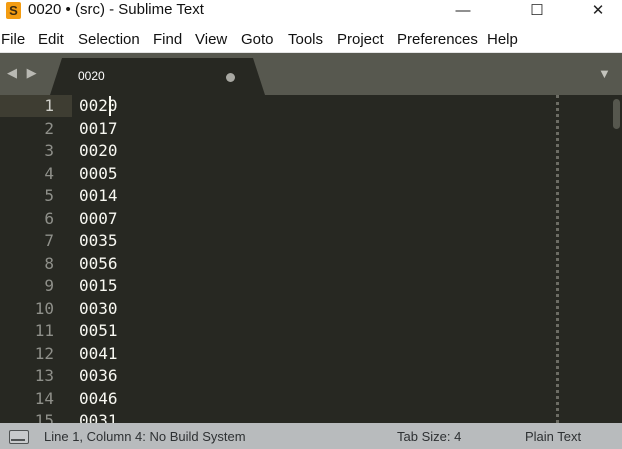  Describe the element at coordinates (211, 40) in the screenshot. I see `menu-view: View` at that location.